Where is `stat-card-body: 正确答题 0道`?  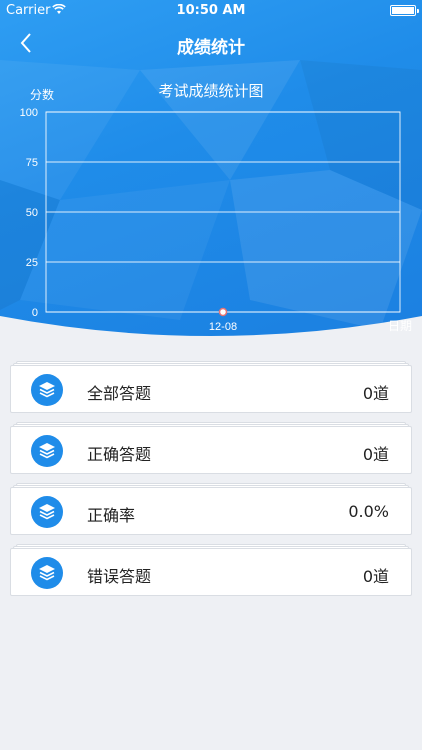 stat-card-body: 正确答题 0道 is located at coordinates (211, 450).